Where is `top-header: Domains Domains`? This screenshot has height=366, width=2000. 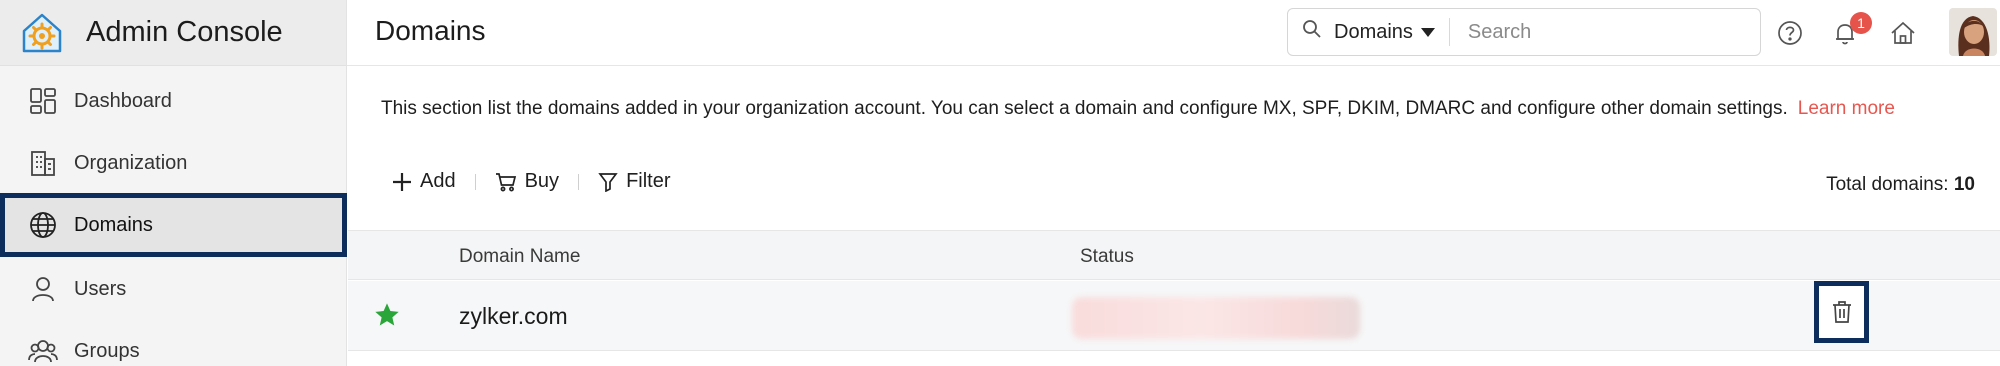
top-header: Domains Domains is located at coordinates (1173, 33).